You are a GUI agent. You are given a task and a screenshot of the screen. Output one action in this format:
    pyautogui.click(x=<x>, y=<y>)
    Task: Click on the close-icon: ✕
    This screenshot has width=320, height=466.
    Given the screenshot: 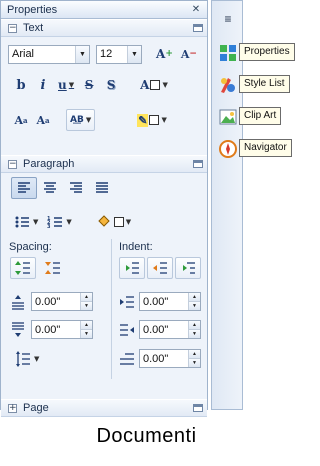 What is the action you would take?
    pyautogui.click(x=196, y=9)
    